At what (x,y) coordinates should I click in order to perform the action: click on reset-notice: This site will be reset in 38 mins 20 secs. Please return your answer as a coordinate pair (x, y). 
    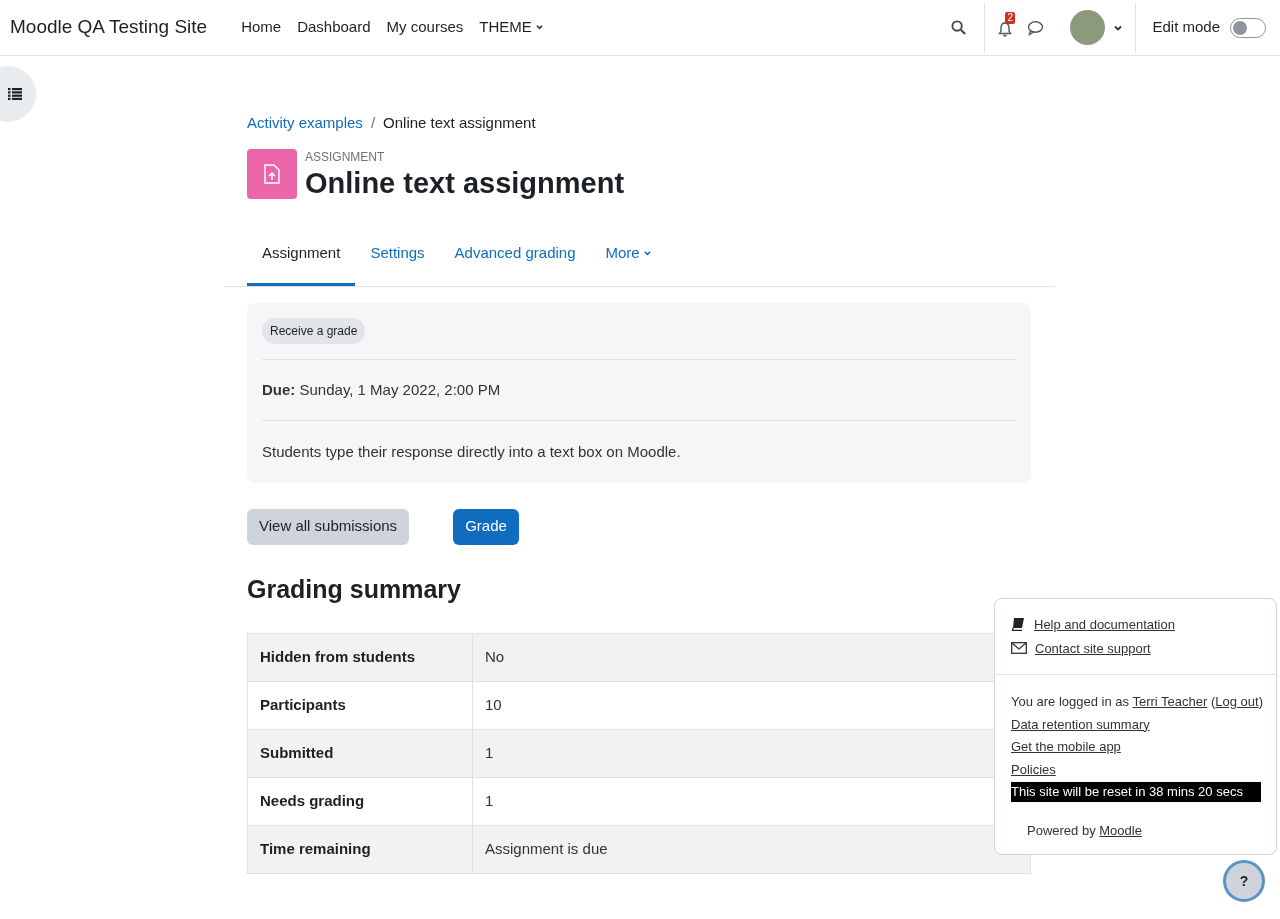
    Looking at the image, I should click on (1136, 792).